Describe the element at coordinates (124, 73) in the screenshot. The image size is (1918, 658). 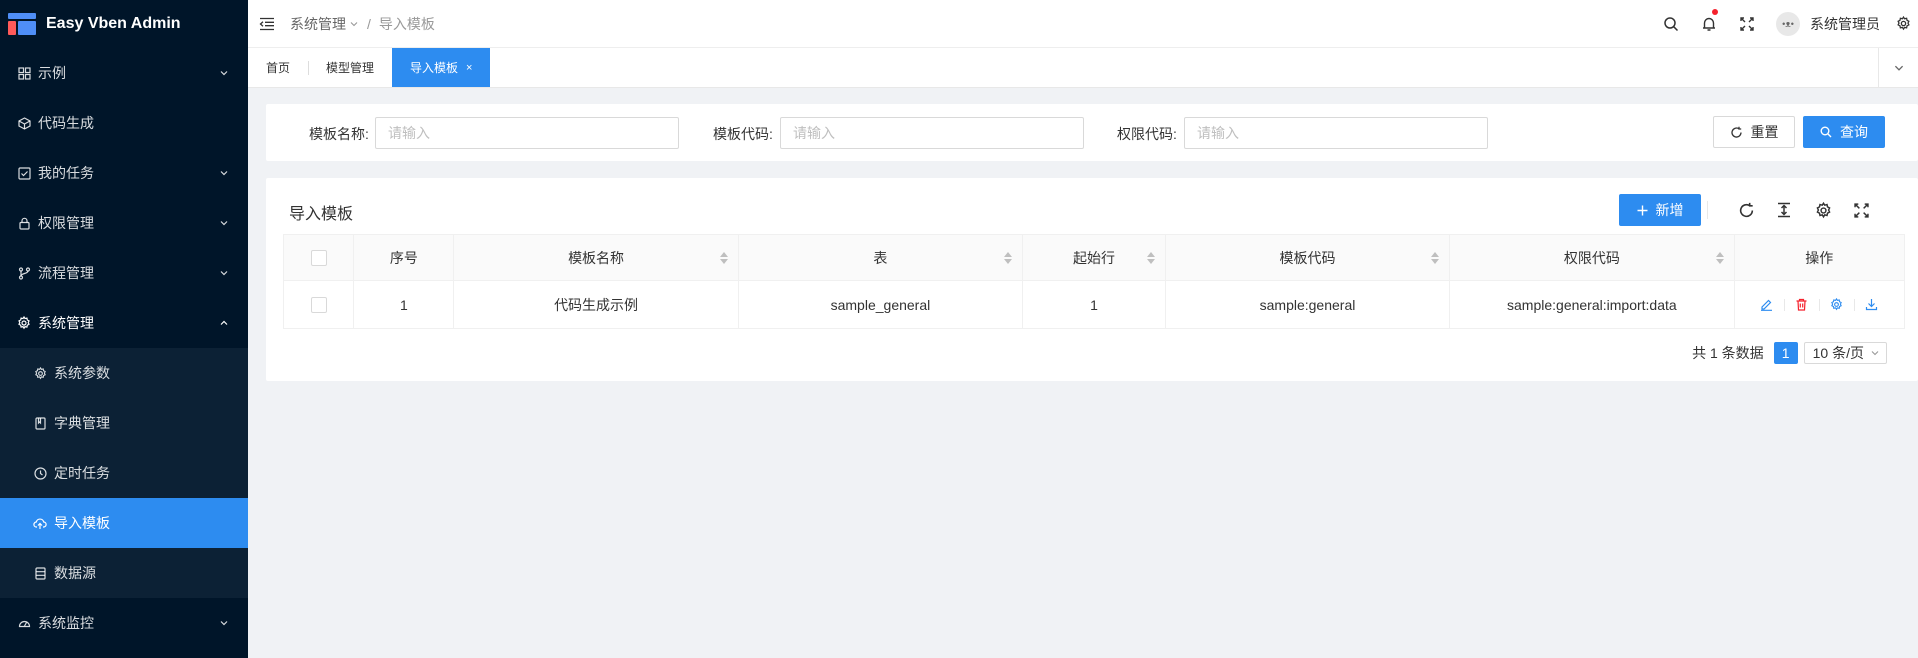
I see `sidebar-item-examples: 示例` at that location.